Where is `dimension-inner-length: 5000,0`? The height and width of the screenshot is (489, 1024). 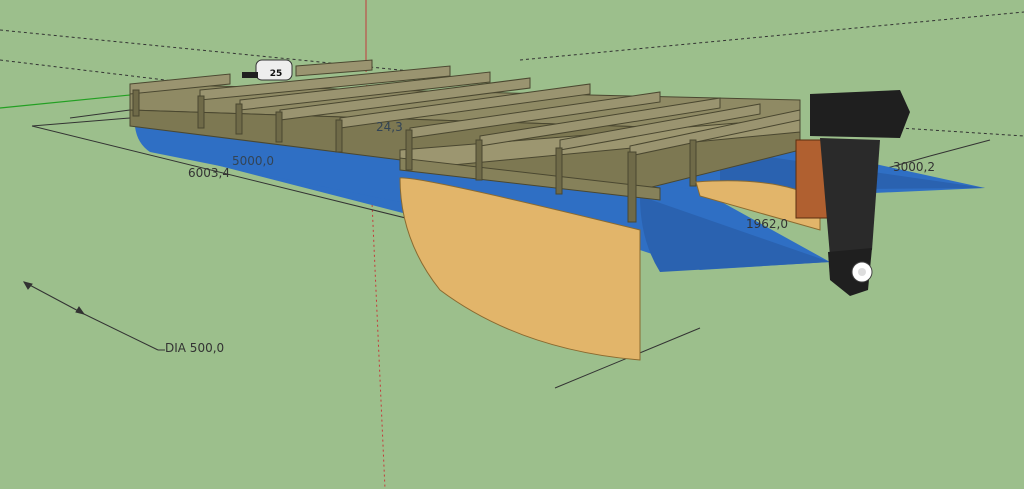 dimension-inner-length: 5000,0 is located at coordinates (253, 161).